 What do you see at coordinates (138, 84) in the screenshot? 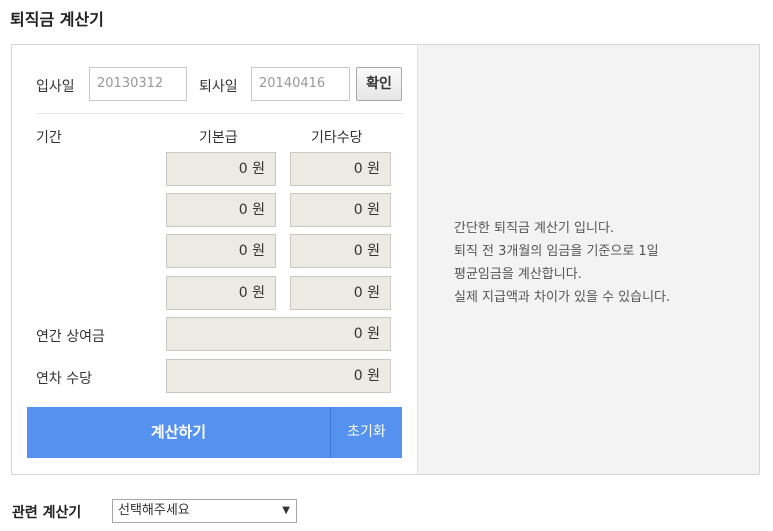
I see `hire-date-input: 20130312` at bounding box center [138, 84].